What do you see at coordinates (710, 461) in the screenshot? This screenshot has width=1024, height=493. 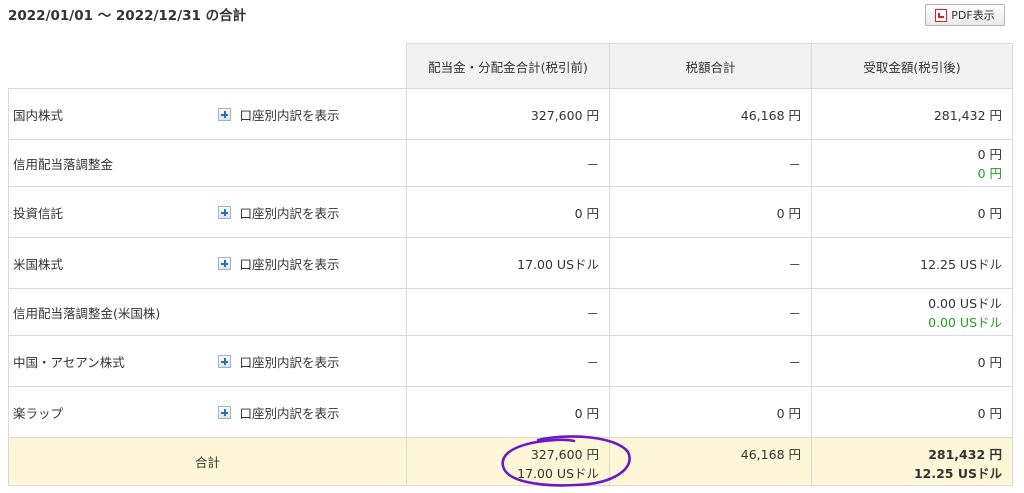 I see `total-tax-cell: 46,168 円` at bounding box center [710, 461].